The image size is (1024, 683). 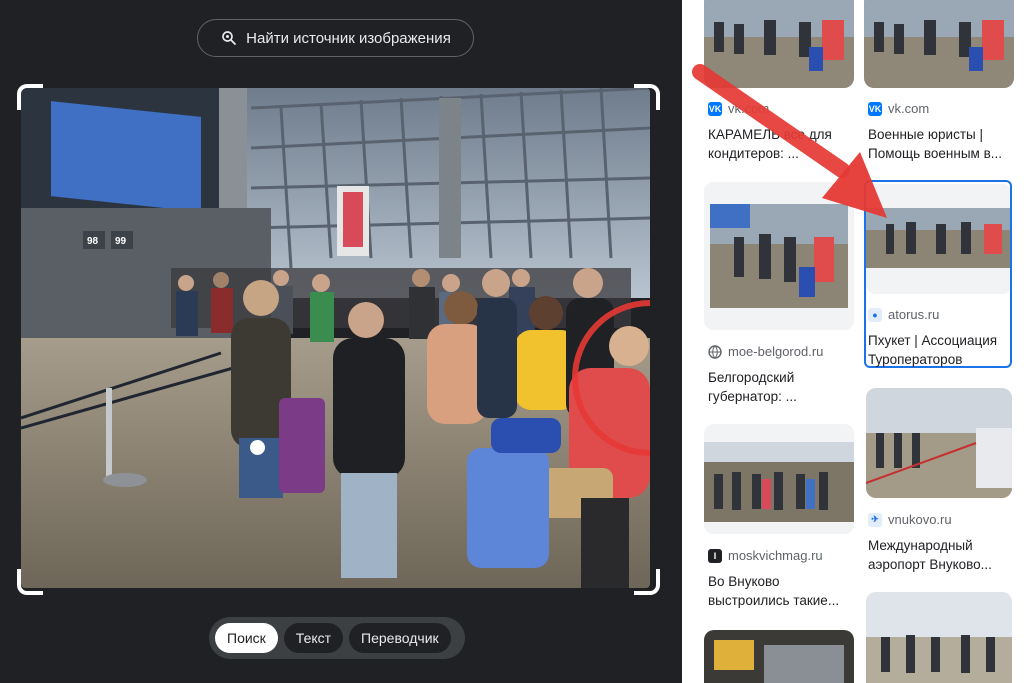 I want to click on crop-handle-top-right, so click(x=647, y=97).